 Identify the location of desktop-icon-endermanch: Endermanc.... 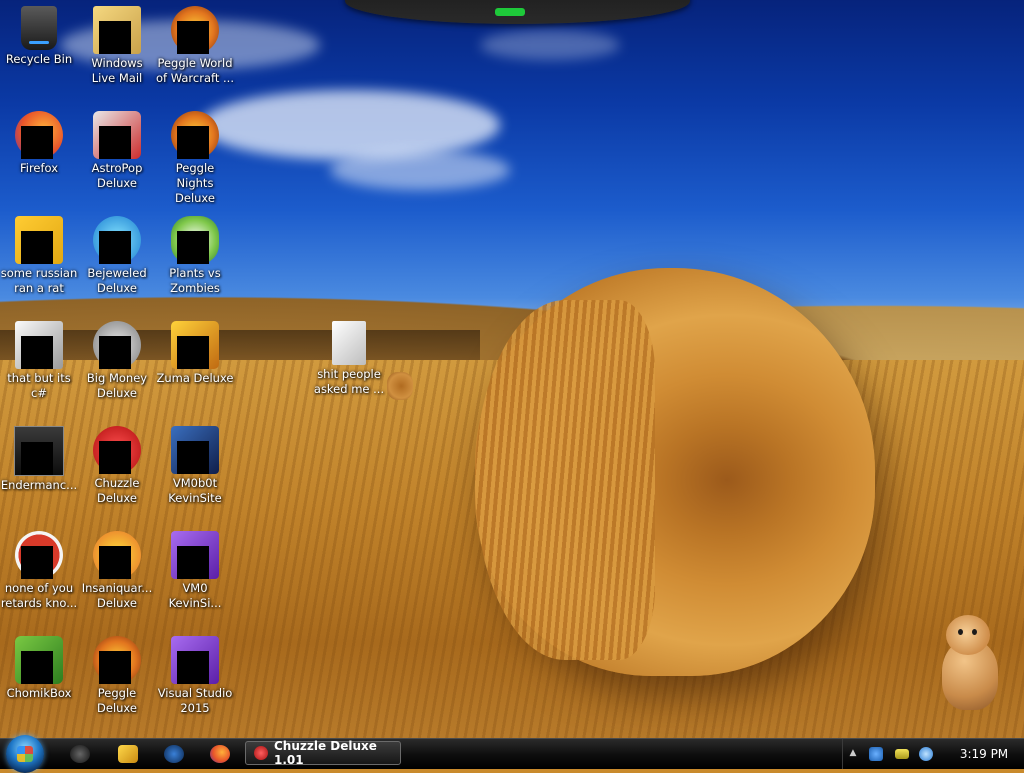
(39, 457).